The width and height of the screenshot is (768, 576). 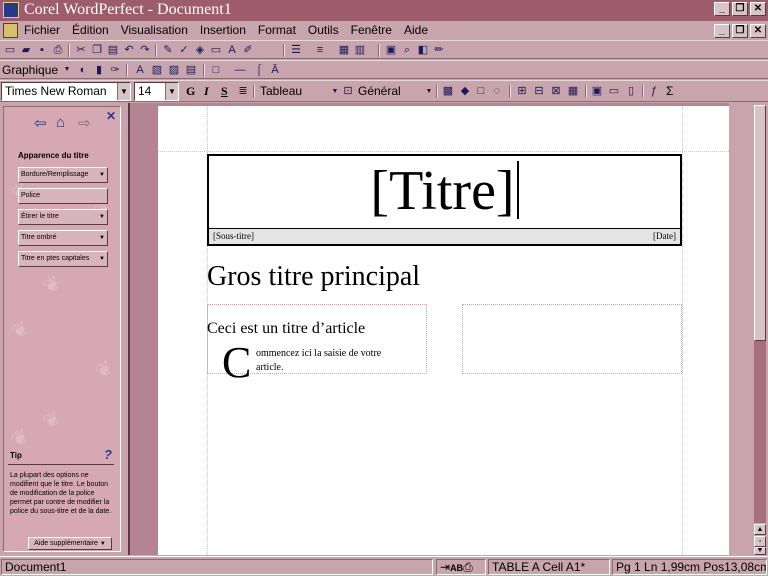 I want to click on tool-icon: ✑, so click(x=115, y=70).